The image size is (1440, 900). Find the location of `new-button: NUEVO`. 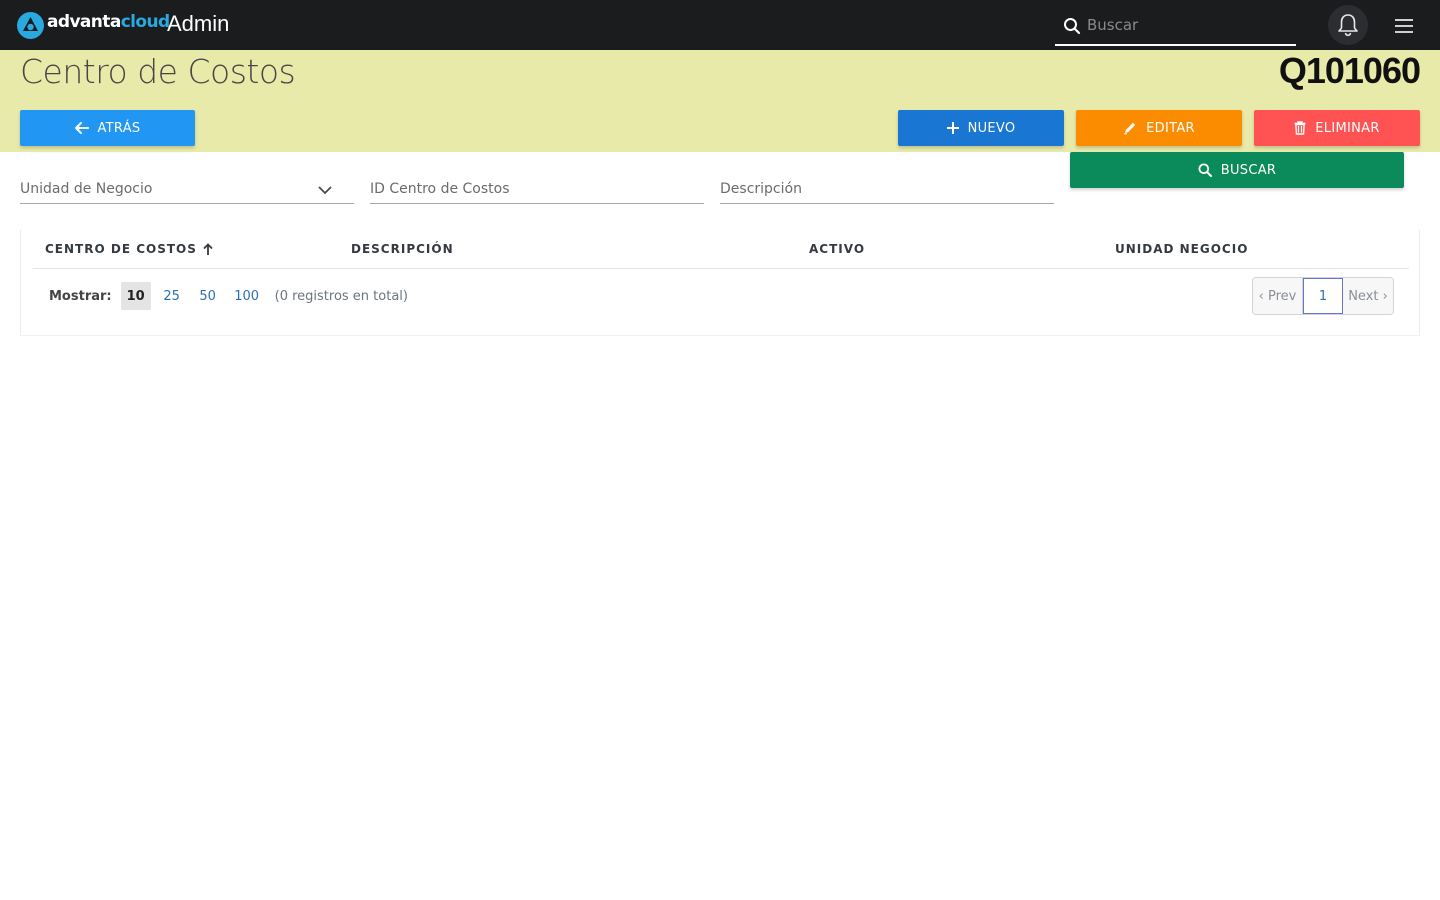

new-button: NUEVO is located at coordinates (981, 128).